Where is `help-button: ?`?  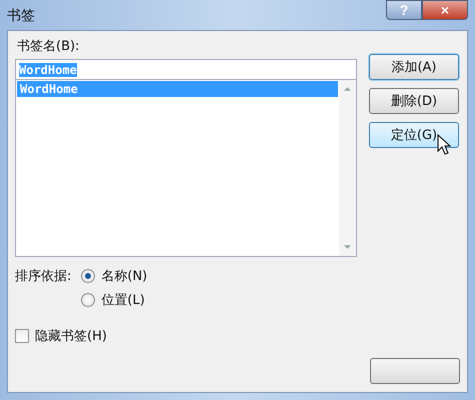
help-button: ? is located at coordinates (404, 10).